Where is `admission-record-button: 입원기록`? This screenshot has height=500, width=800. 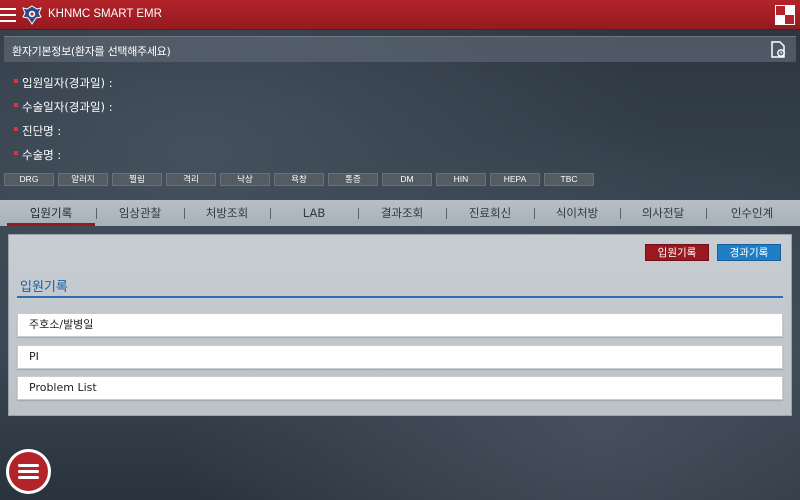 admission-record-button: 입원기록 is located at coordinates (677, 252).